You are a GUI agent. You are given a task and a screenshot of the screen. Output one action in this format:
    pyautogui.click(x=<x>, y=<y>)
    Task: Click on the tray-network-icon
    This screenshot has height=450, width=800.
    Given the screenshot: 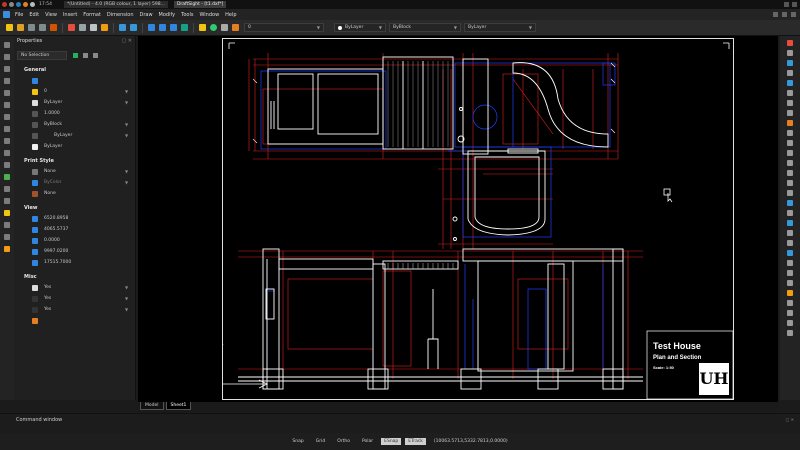 What is the action you would take?
    pyautogui.click(x=786, y=4)
    